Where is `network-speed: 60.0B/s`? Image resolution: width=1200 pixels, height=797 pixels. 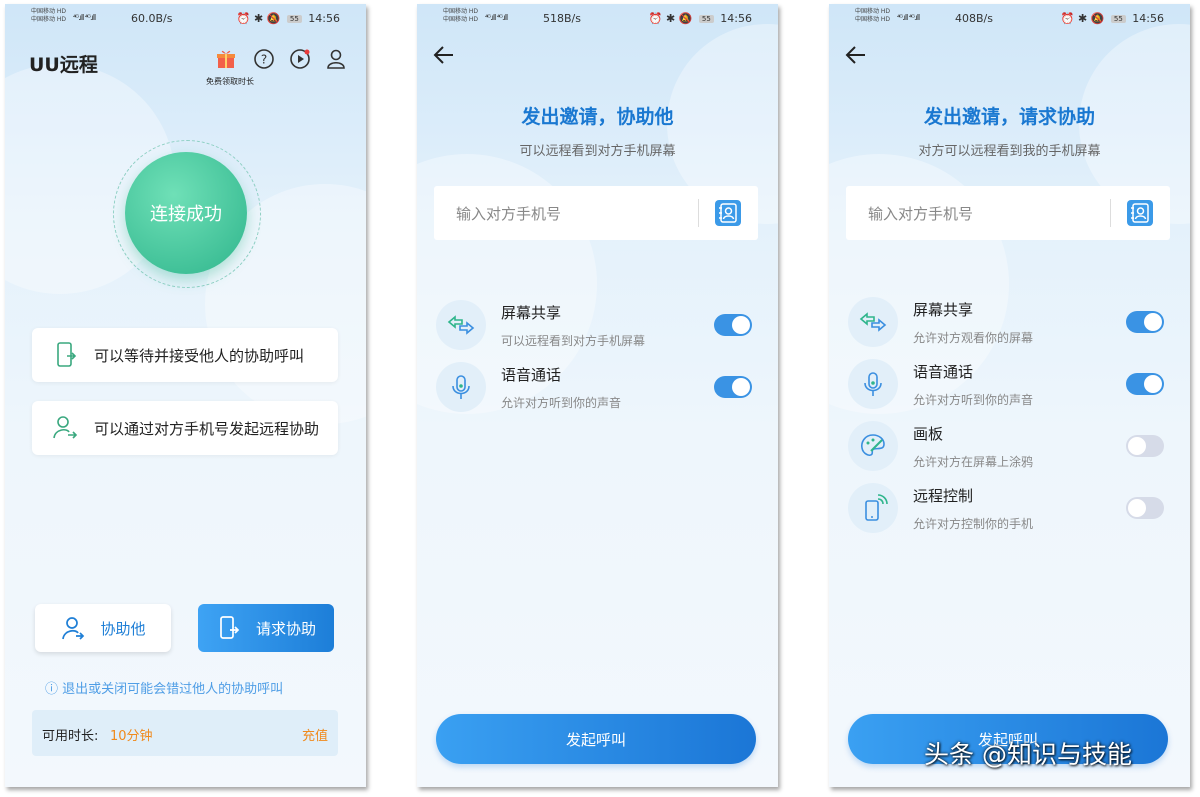
network-speed: 60.0B/s is located at coordinates (152, 18).